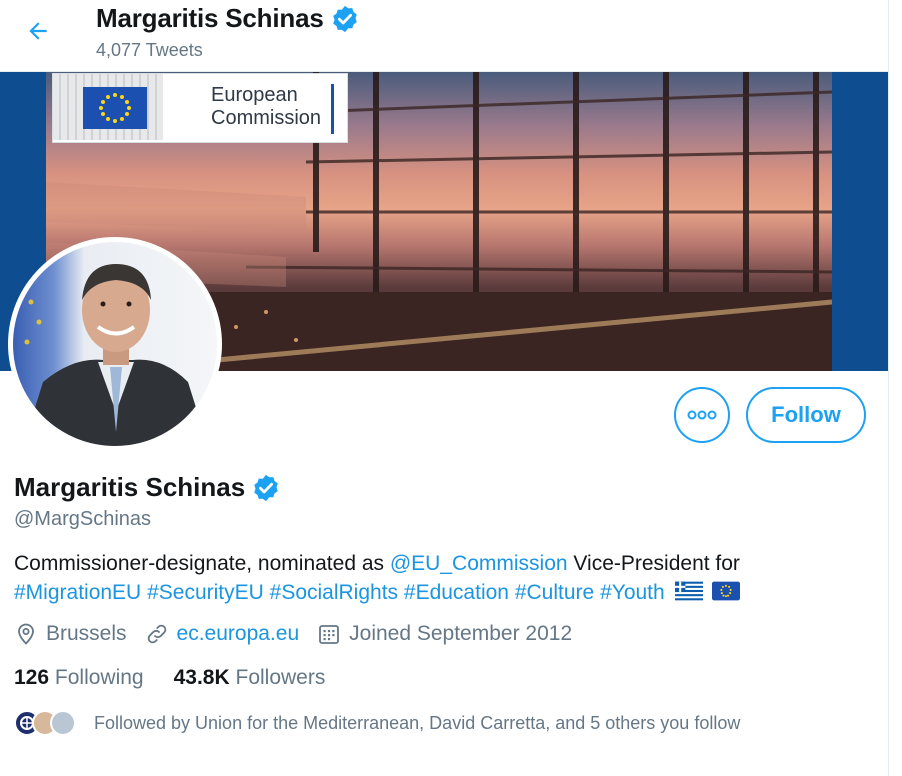 This screenshot has height=776, width=902. I want to click on profile-avatar, so click(115, 344).